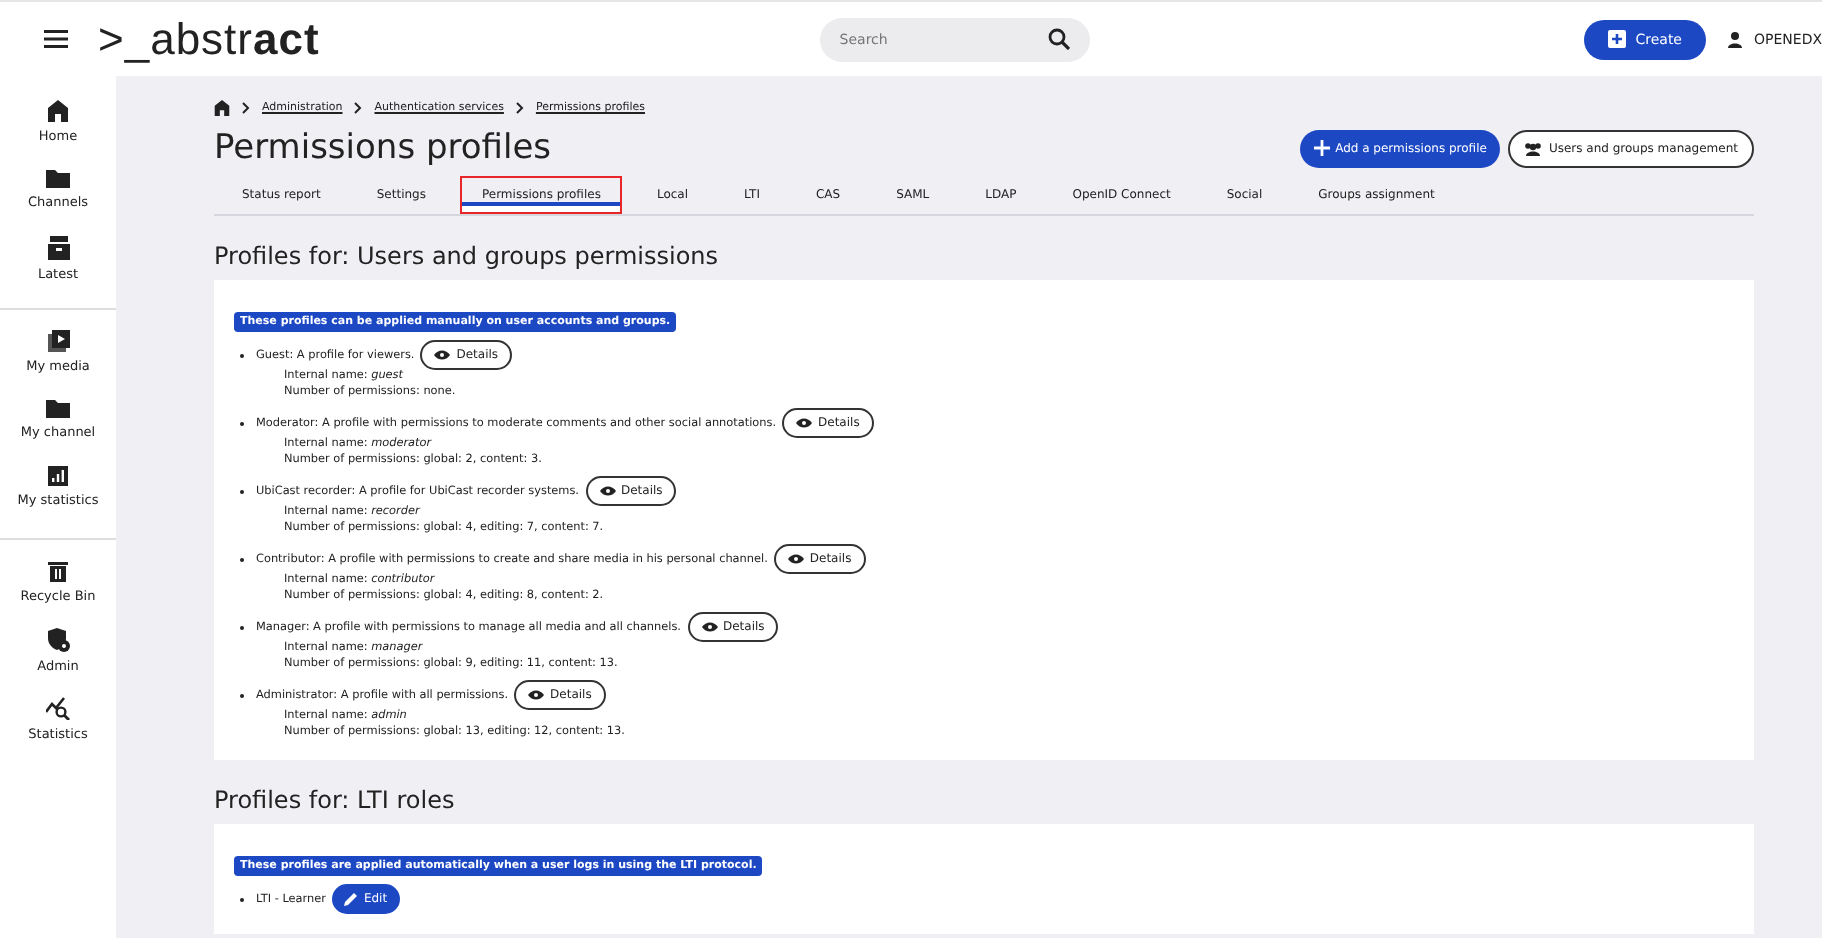 The image size is (1822, 938). Describe the element at coordinates (1533, 148) in the screenshot. I see `users-icon` at that location.